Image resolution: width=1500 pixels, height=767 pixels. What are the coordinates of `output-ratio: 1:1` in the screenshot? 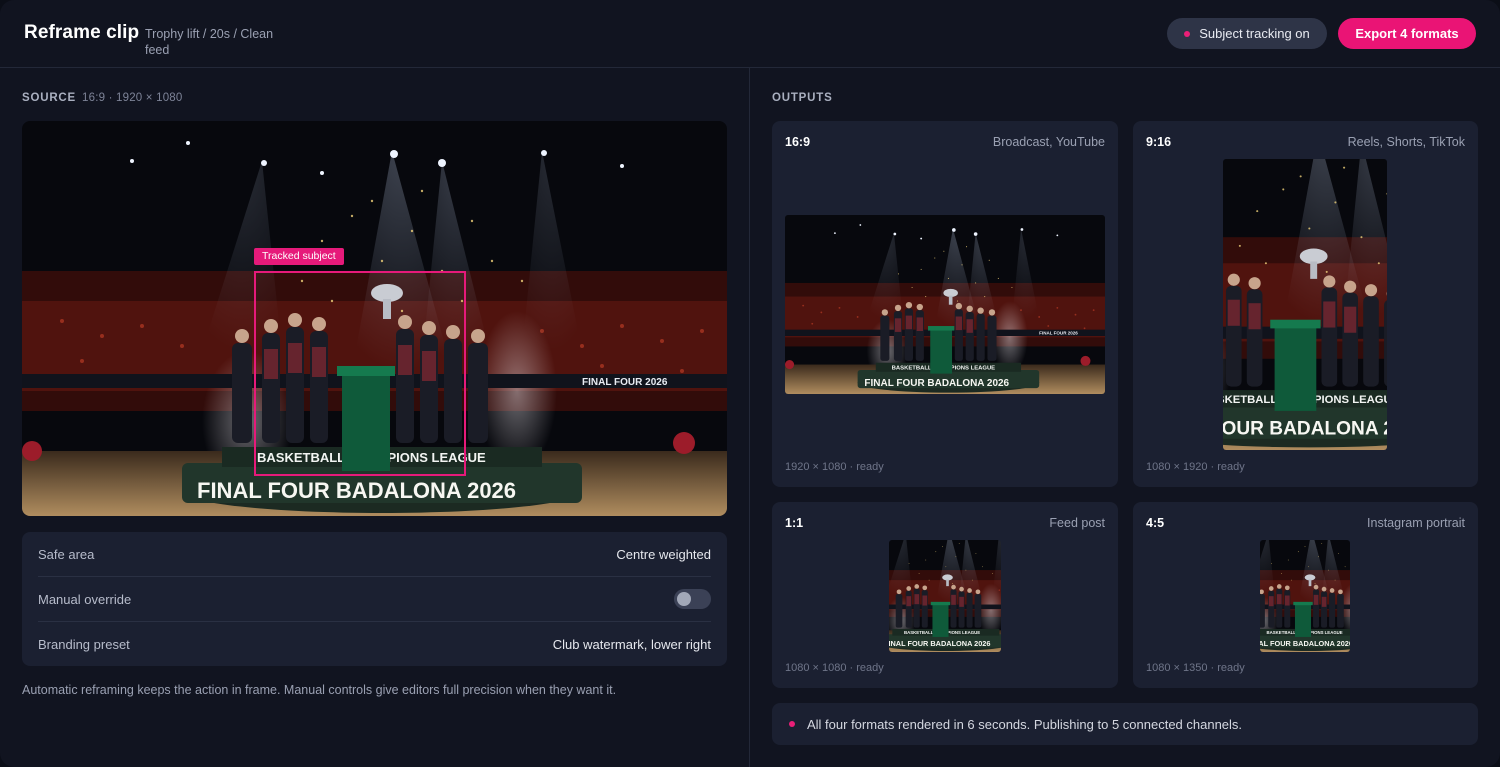 It's located at (794, 523).